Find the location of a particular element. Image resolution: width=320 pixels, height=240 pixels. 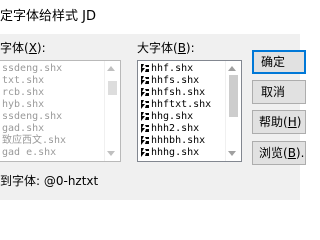

list-item: hhftxt.shx is located at coordinates (175, 105).